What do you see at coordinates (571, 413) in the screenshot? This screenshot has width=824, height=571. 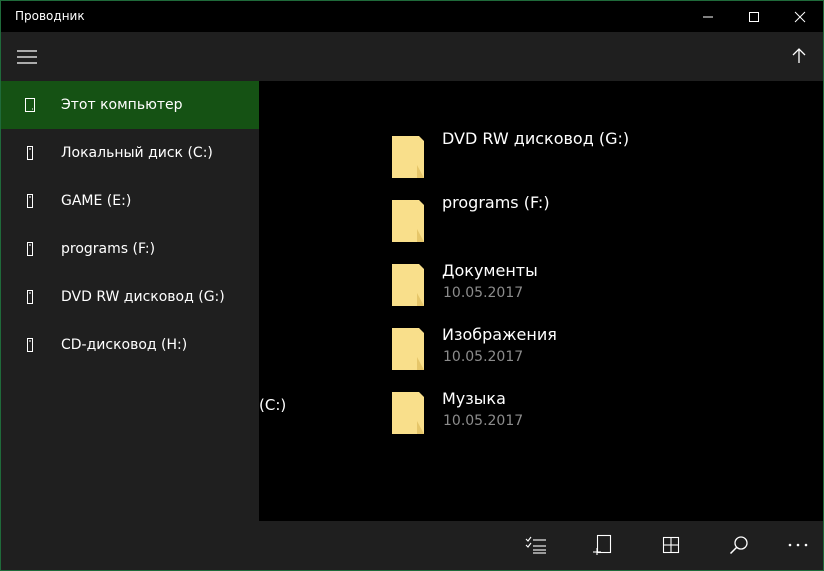 I see `list-item: Музыка 10.05.2017` at bounding box center [571, 413].